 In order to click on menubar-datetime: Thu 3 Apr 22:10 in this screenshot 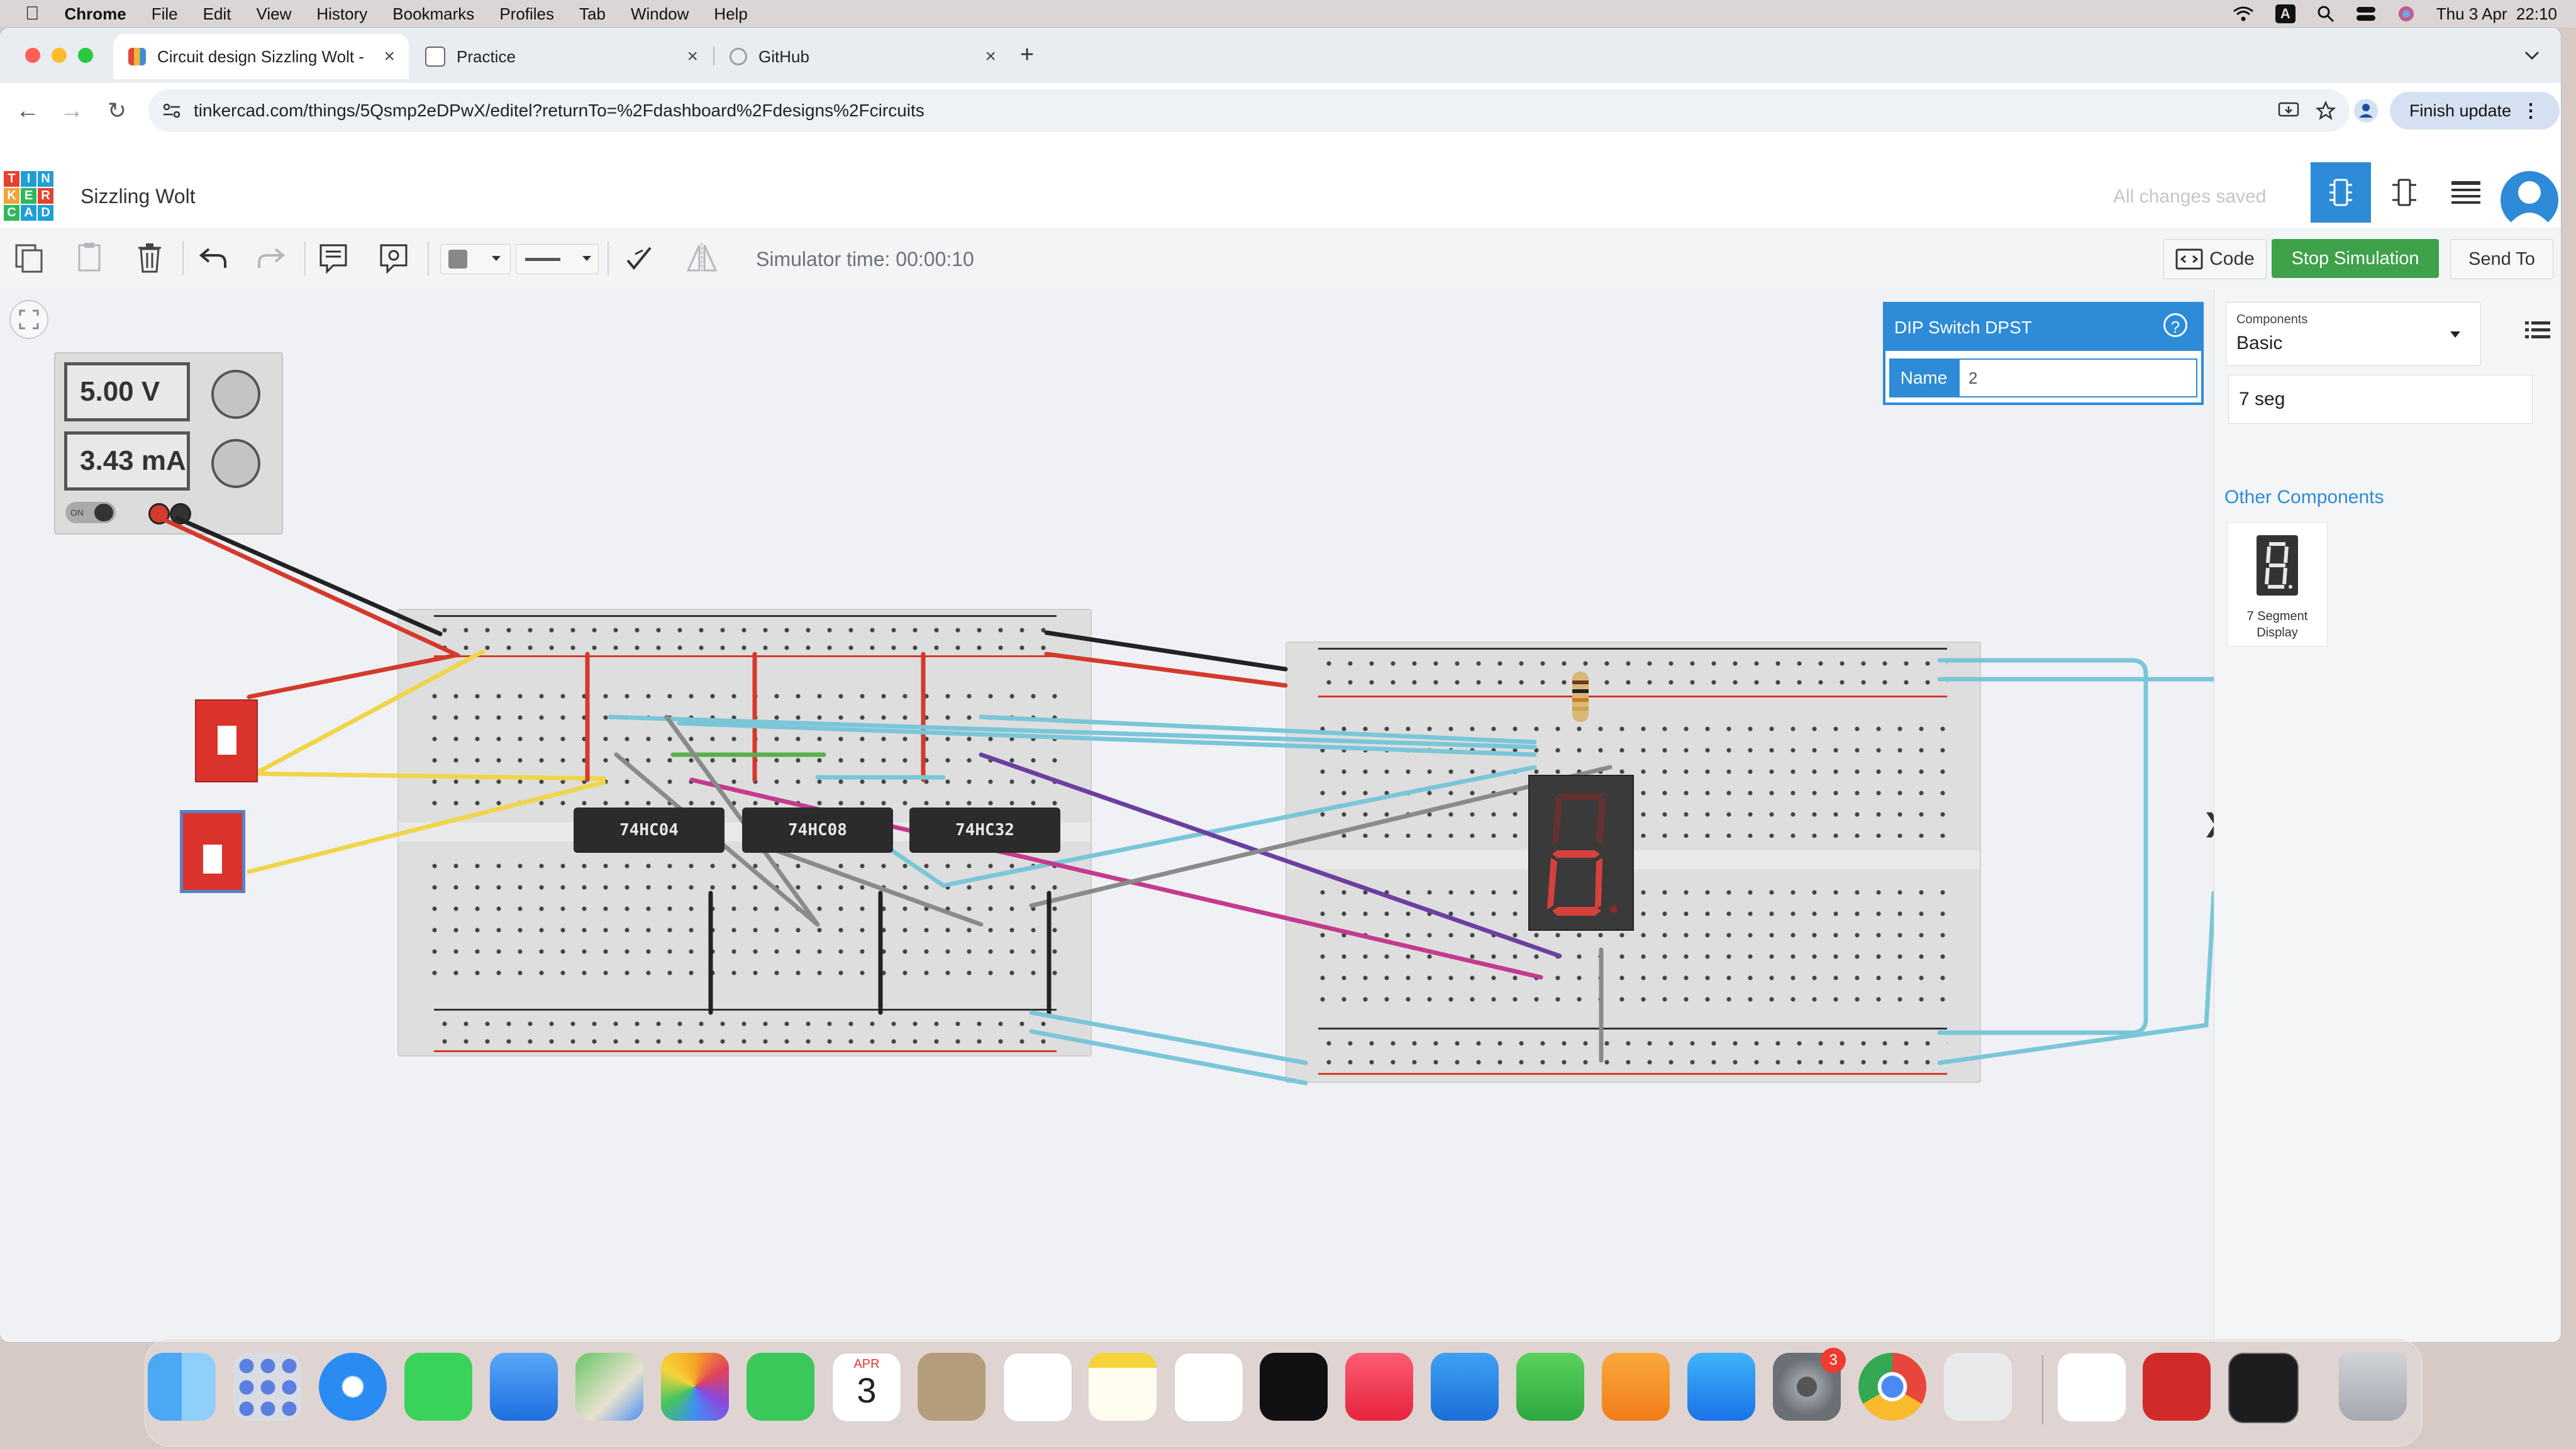, I will do `click(2496, 14)`.